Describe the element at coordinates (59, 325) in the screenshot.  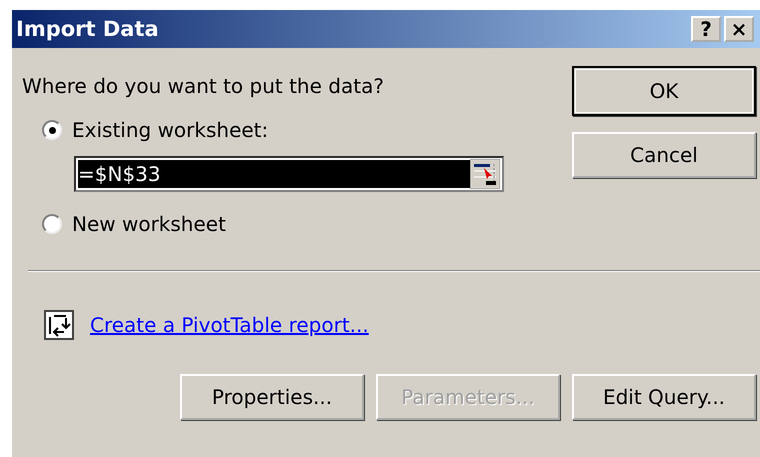
I see `pivot-table-icon` at that location.